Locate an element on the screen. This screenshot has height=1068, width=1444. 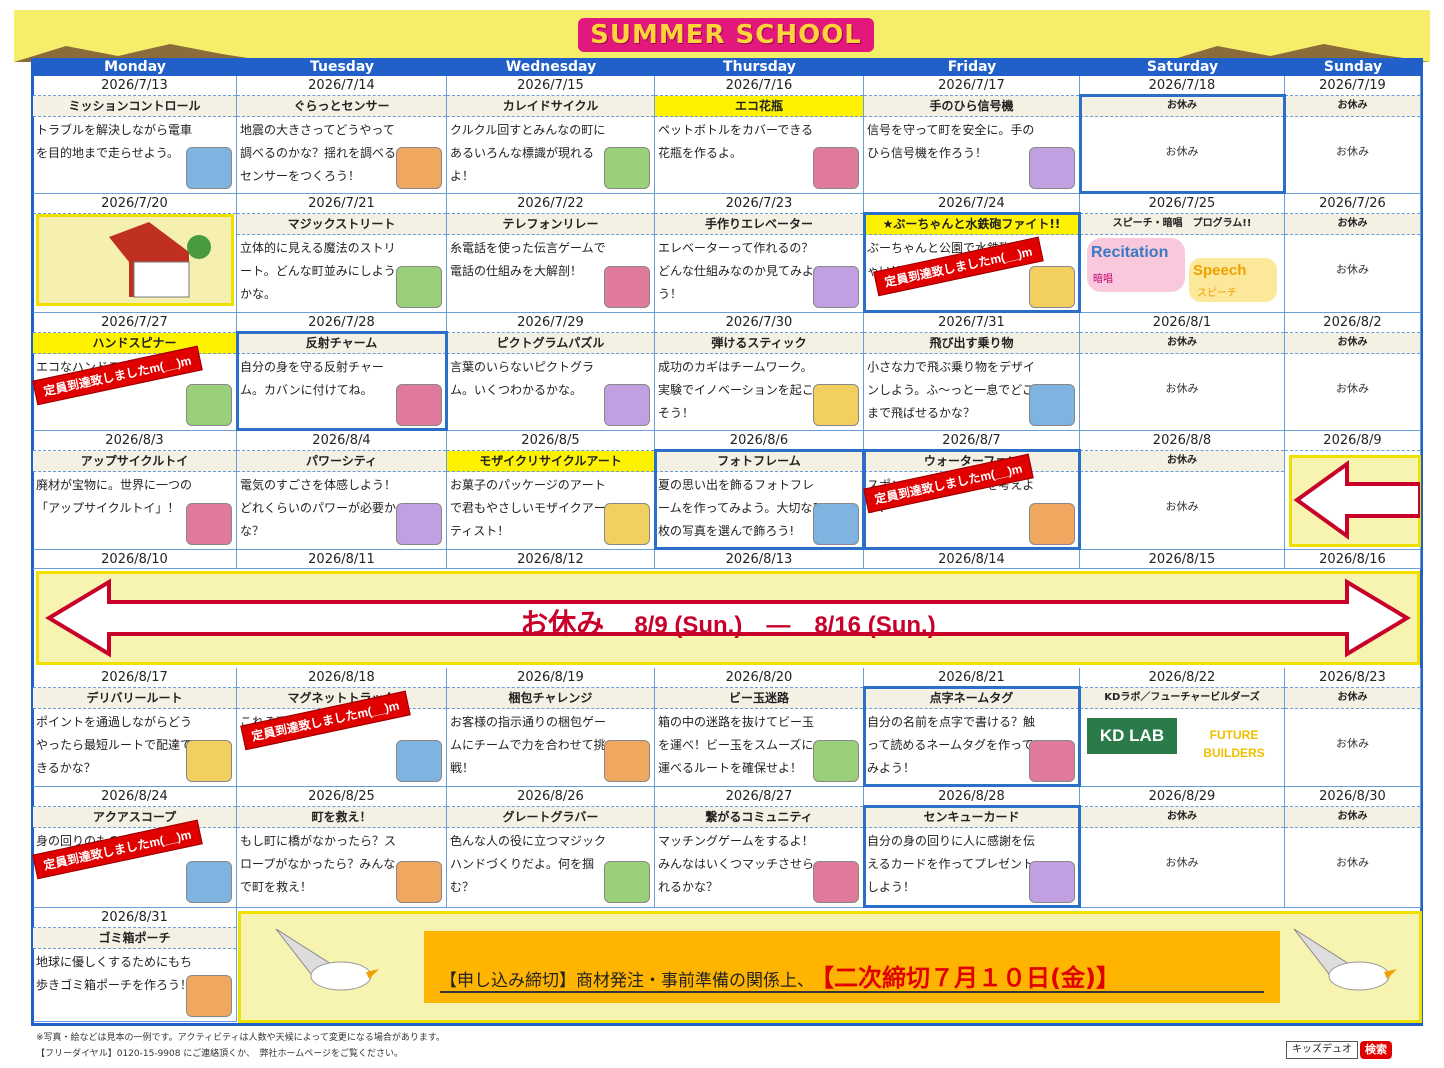
holiday-banner: お休み 8/9 (Sun.) ― 8/16 (Sun.) is located at coordinates (728, 618).